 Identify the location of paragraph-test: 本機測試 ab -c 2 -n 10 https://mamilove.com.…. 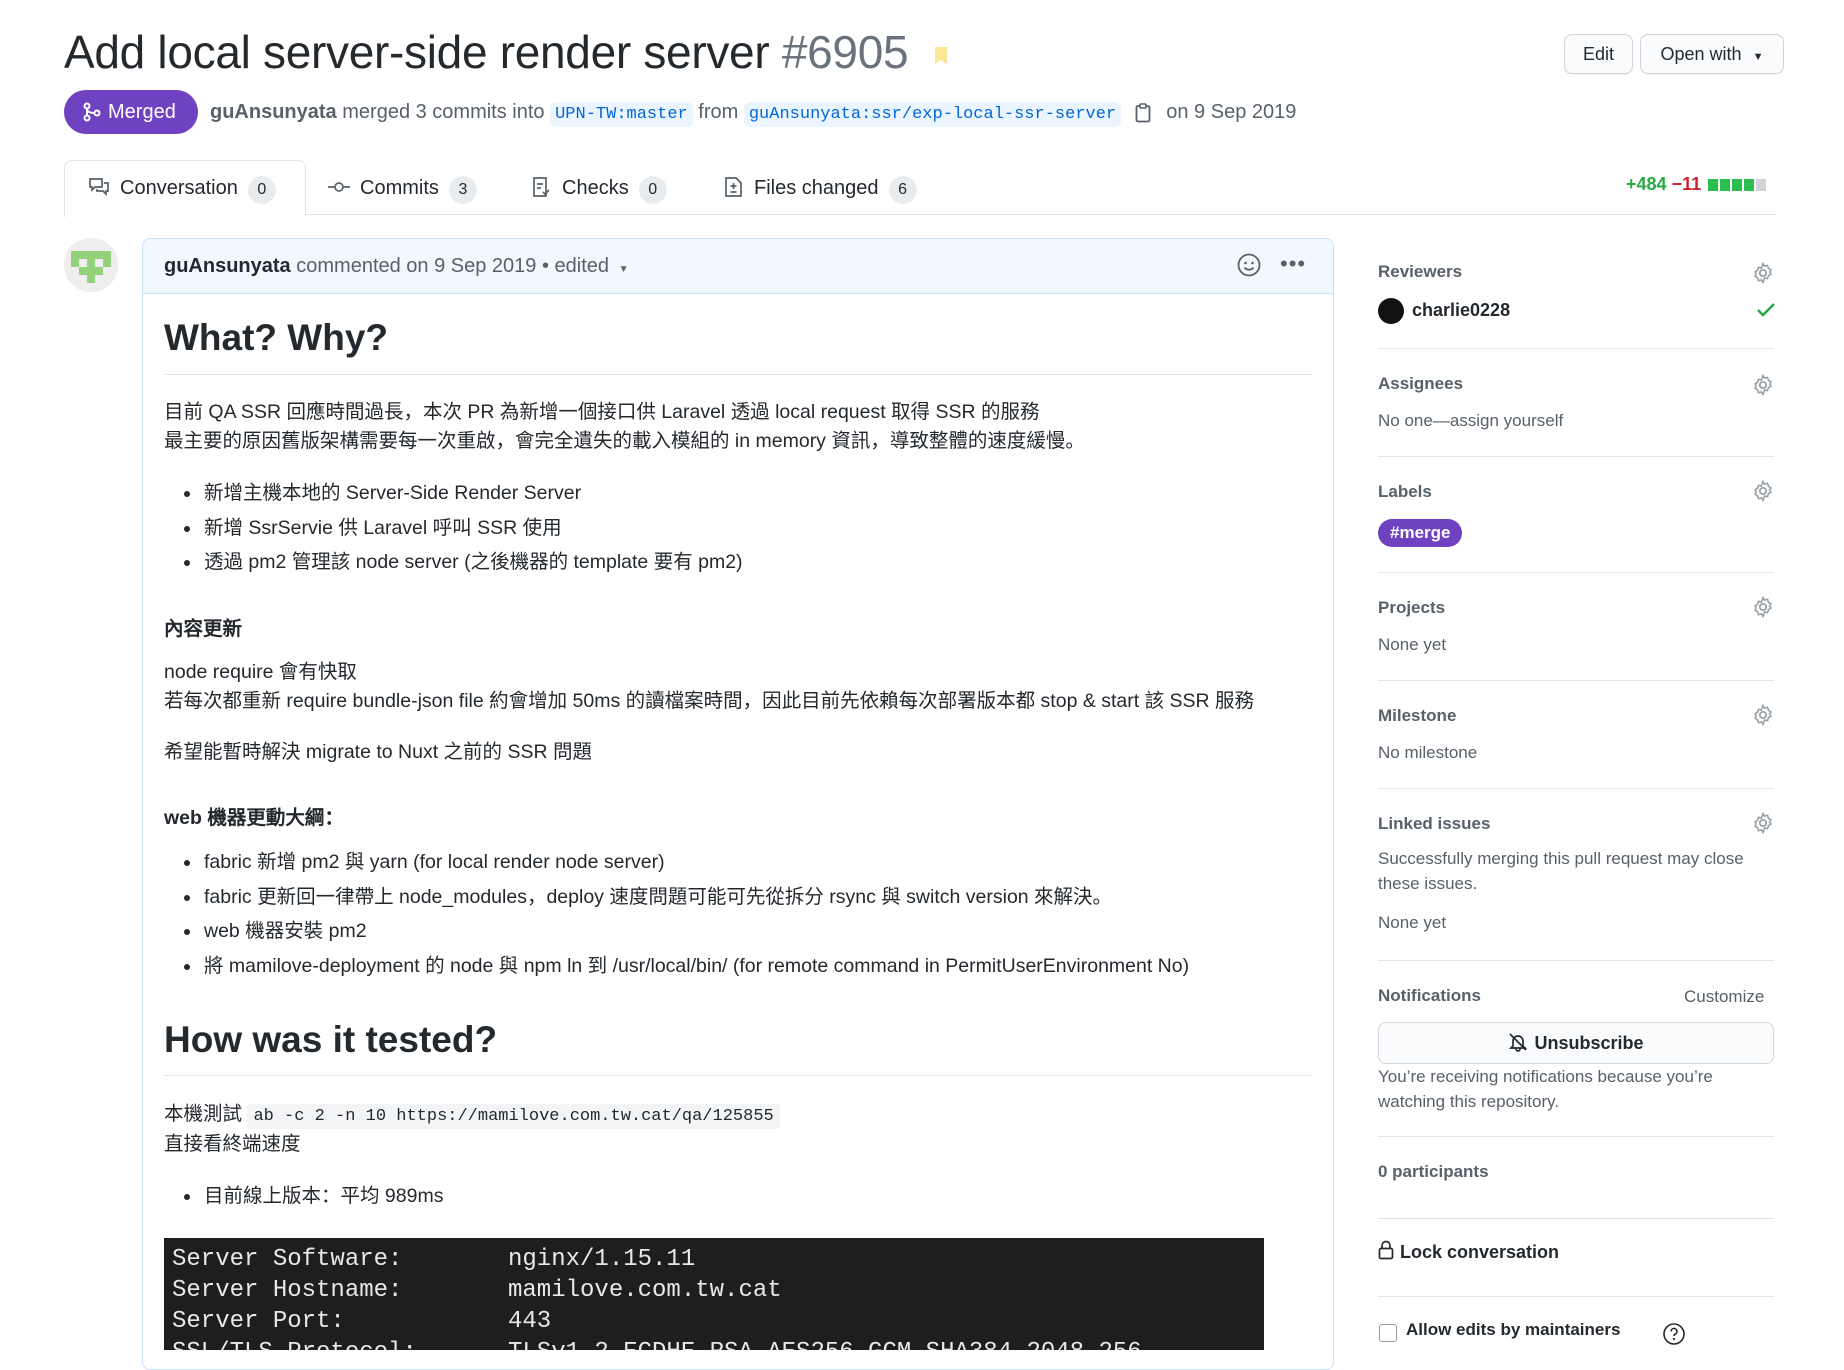
(472, 1115).